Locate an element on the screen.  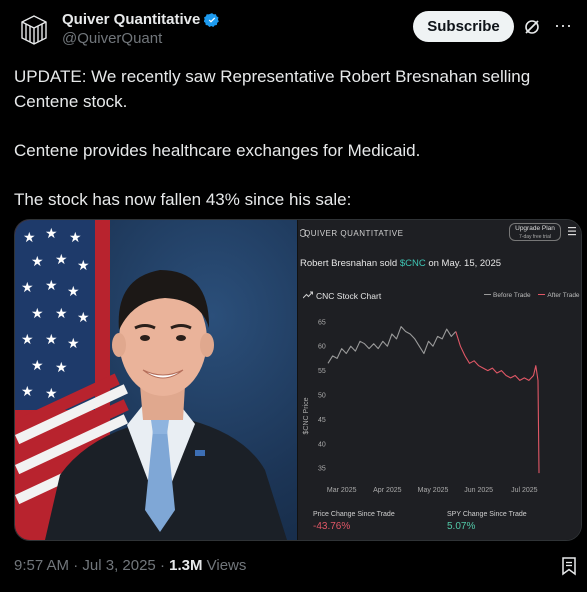
legend-after: After Trade is located at coordinates (559, 295).